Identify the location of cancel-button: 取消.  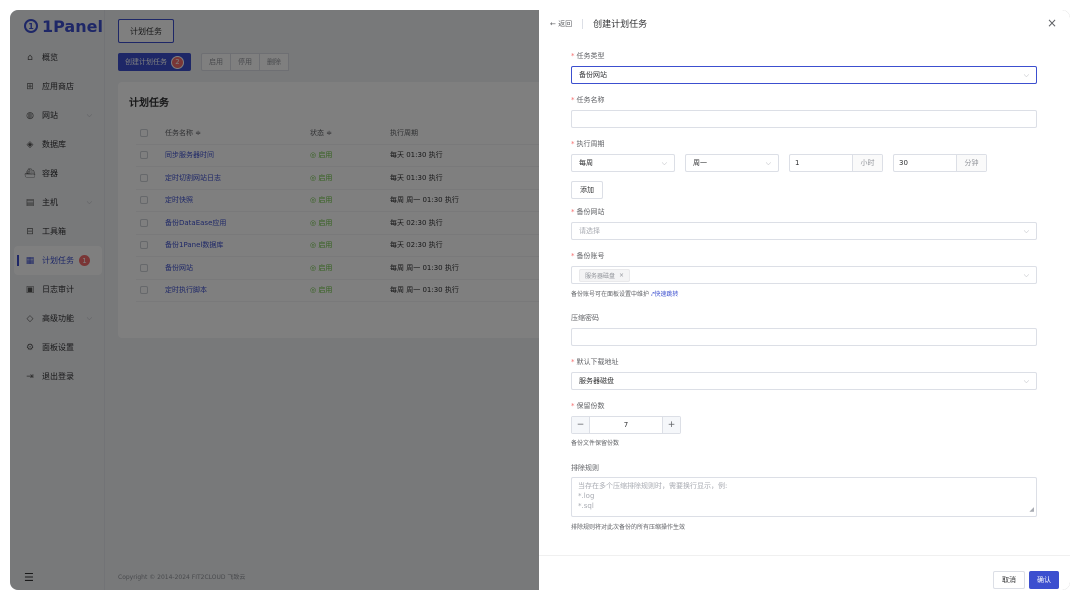
(1009, 580).